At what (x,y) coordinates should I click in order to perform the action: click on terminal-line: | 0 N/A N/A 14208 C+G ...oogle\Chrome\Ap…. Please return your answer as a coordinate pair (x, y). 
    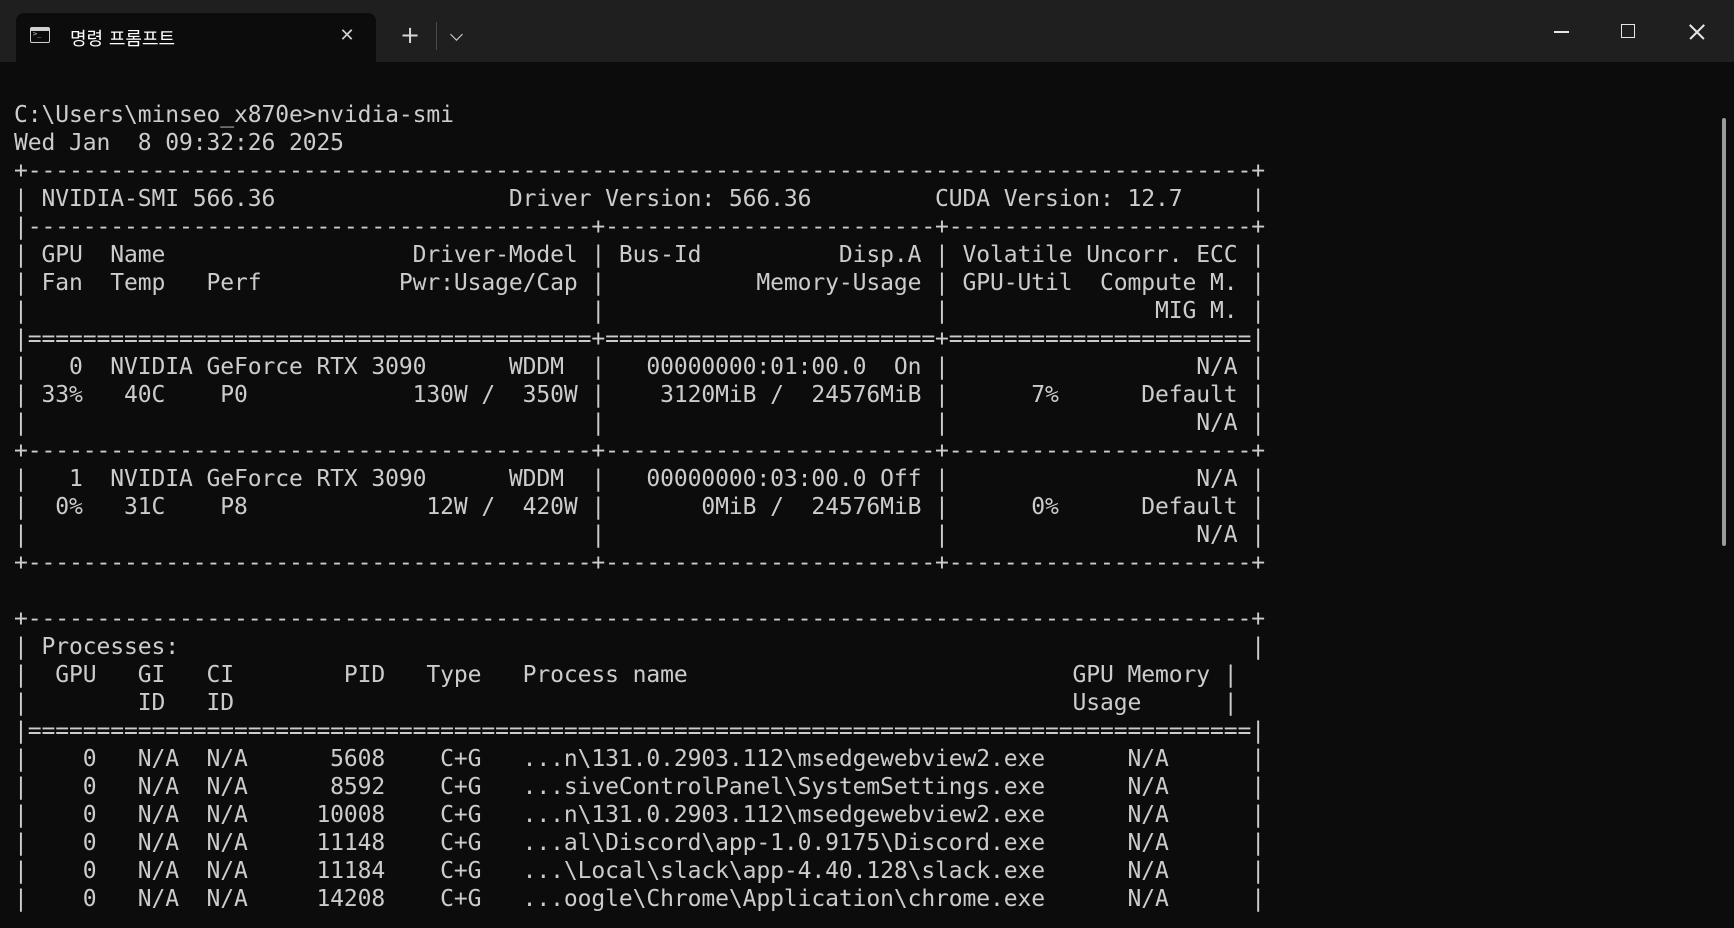
    Looking at the image, I should click on (639, 899).